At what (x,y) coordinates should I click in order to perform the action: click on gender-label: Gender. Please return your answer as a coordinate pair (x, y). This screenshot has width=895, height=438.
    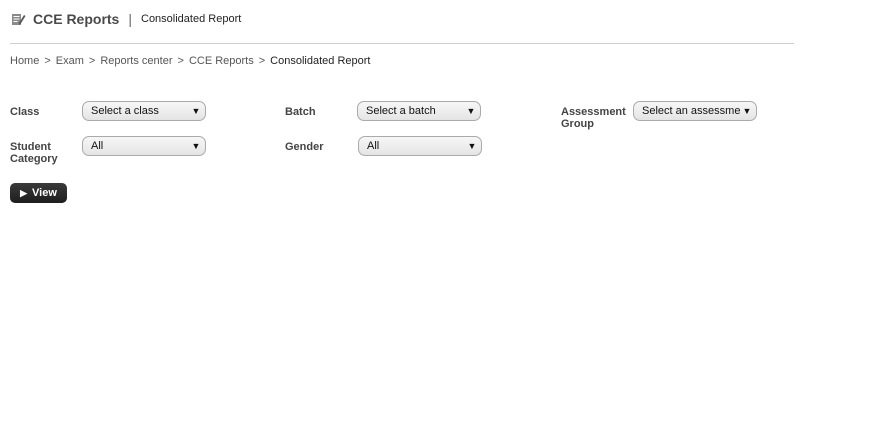
    Looking at the image, I should click on (304, 147).